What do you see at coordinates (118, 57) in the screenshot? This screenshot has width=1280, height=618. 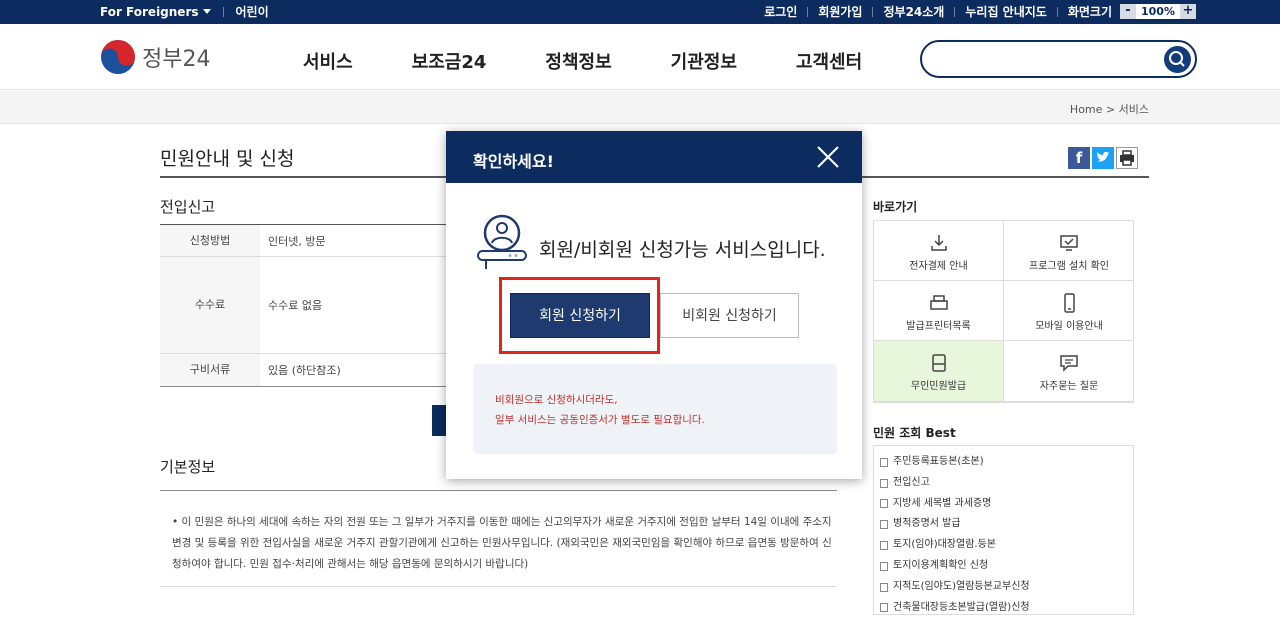 I see `taegeuk-logo-icon` at bounding box center [118, 57].